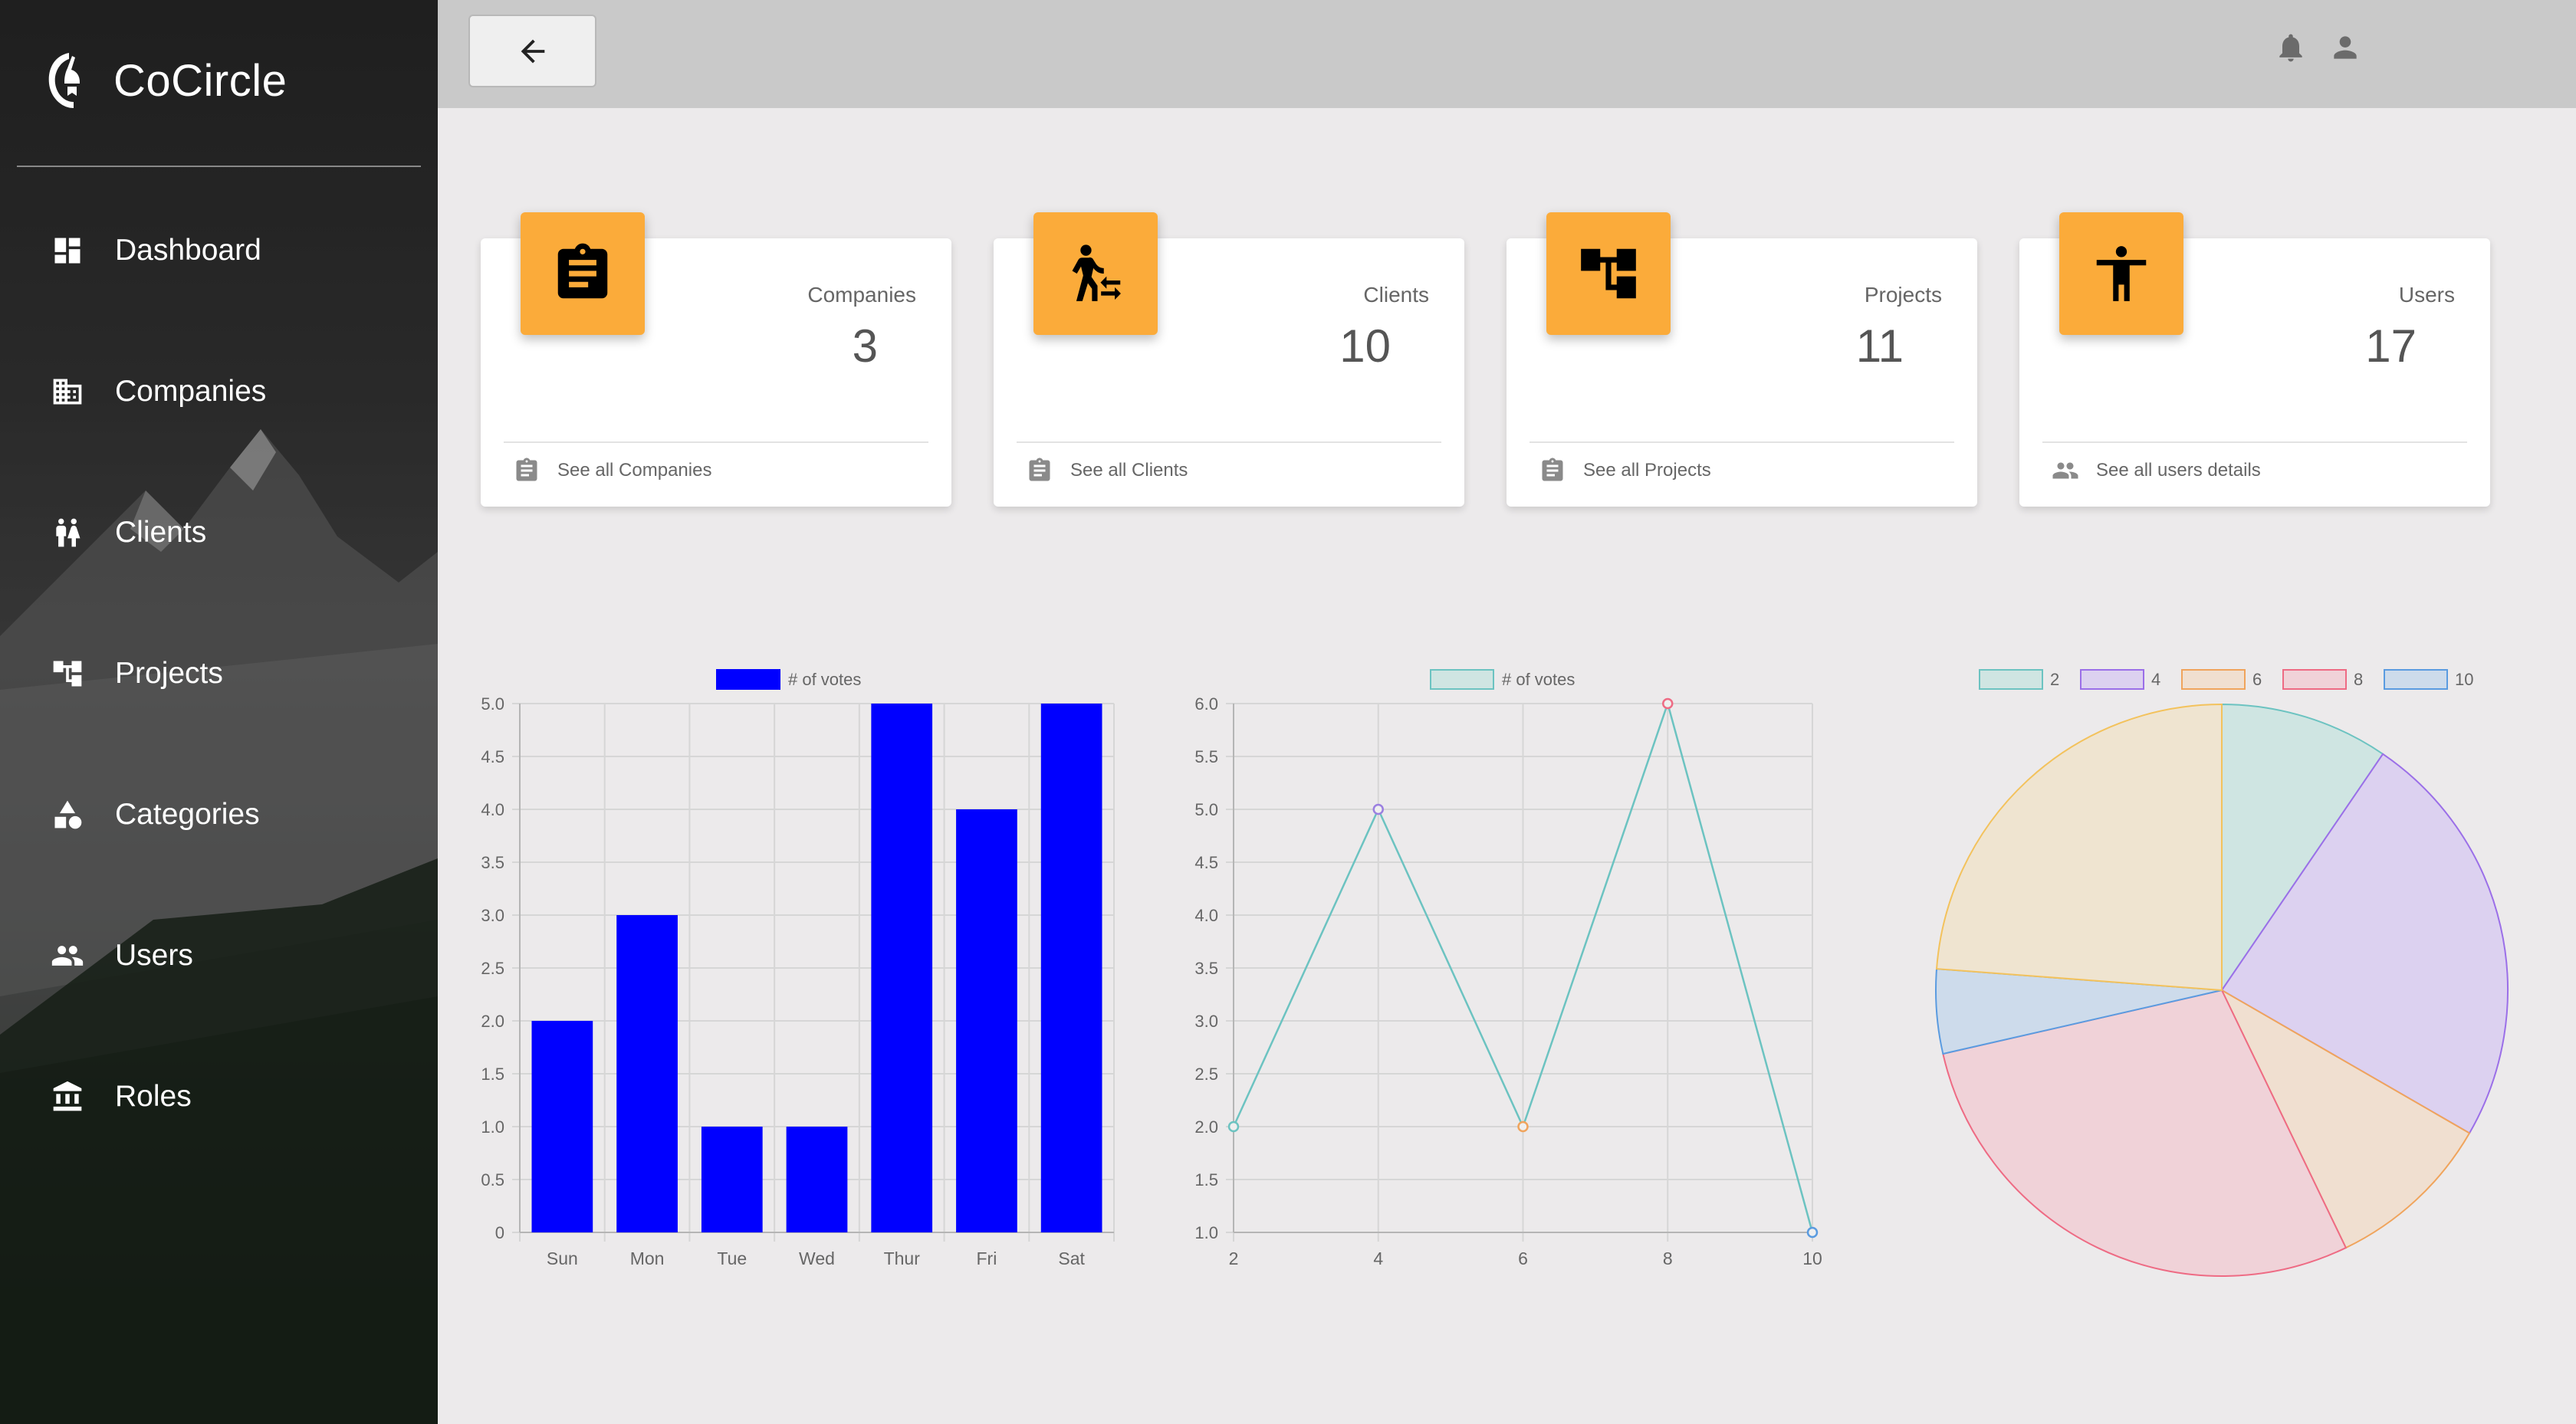 The width and height of the screenshot is (2576, 1424). What do you see at coordinates (169, 674) in the screenshot?
I see `sidebar-item-label: Projects` at bounding box center [169, 674].